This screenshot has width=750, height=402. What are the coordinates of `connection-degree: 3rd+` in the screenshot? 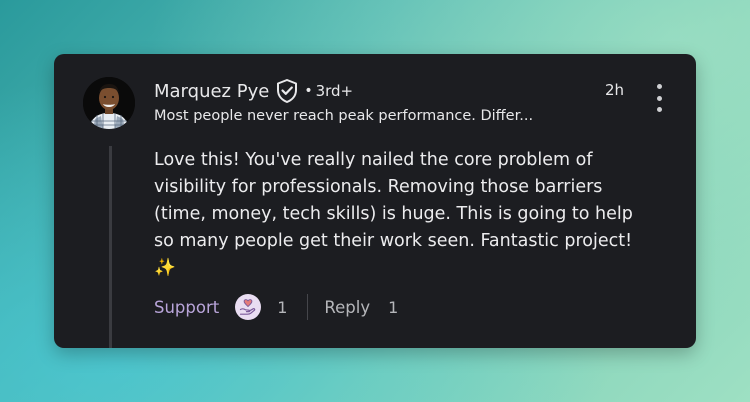 It's located at (334, 91).